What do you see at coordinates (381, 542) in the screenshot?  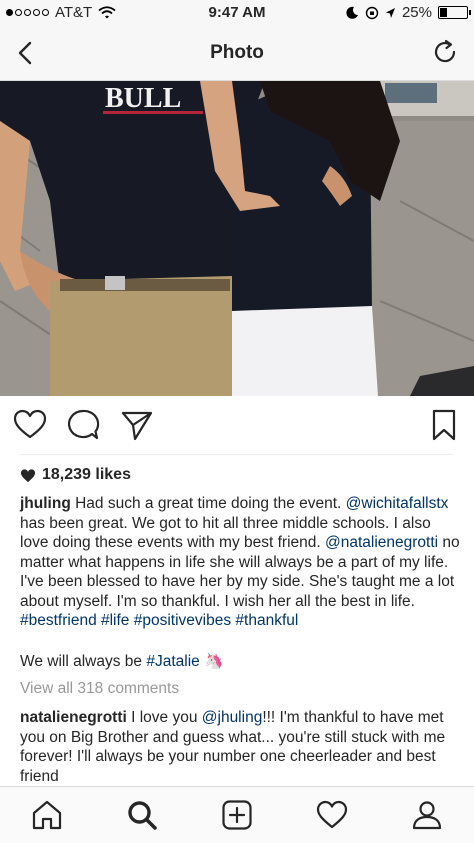 I see `mention-link: @natalienegrotti` at bounding box center [381, 542].